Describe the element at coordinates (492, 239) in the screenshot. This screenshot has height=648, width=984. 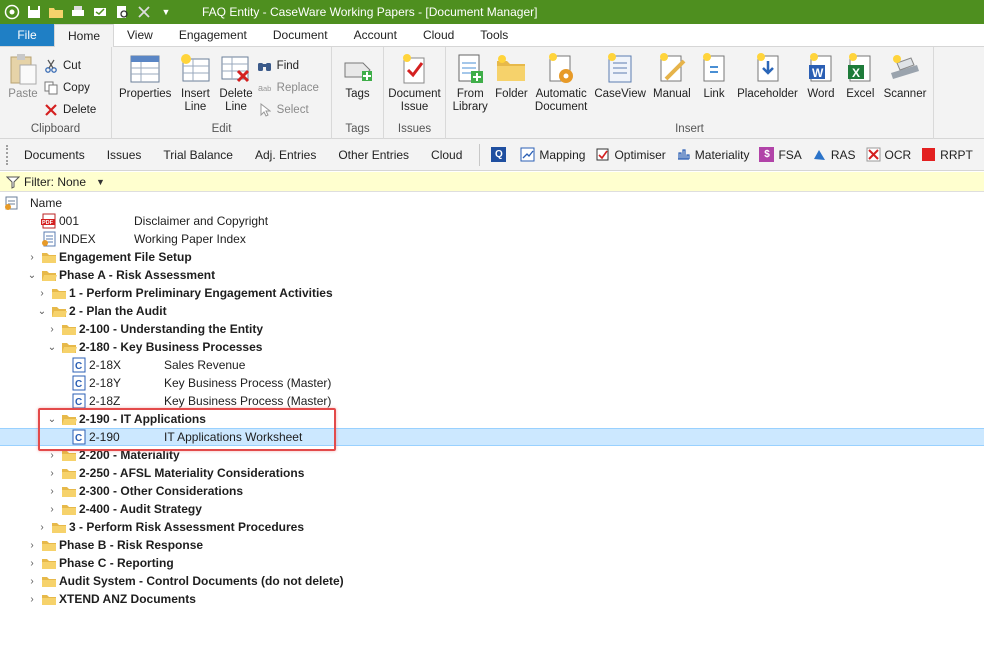
I see `tree-row-index: INDEX Working Paper Index` at that location.